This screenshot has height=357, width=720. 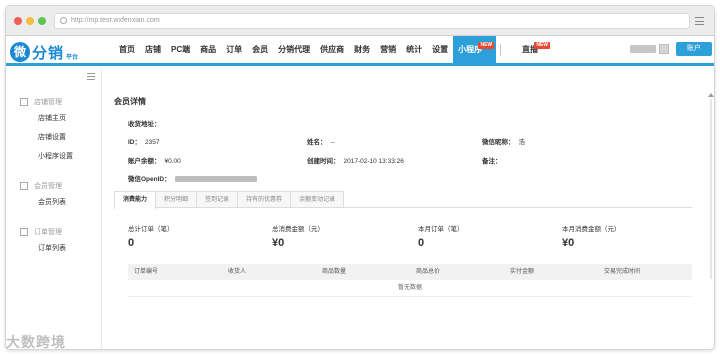 I want to click on created-field: 创建时间： 2017-02-10 13:33:26, so click(x=355, y=160).